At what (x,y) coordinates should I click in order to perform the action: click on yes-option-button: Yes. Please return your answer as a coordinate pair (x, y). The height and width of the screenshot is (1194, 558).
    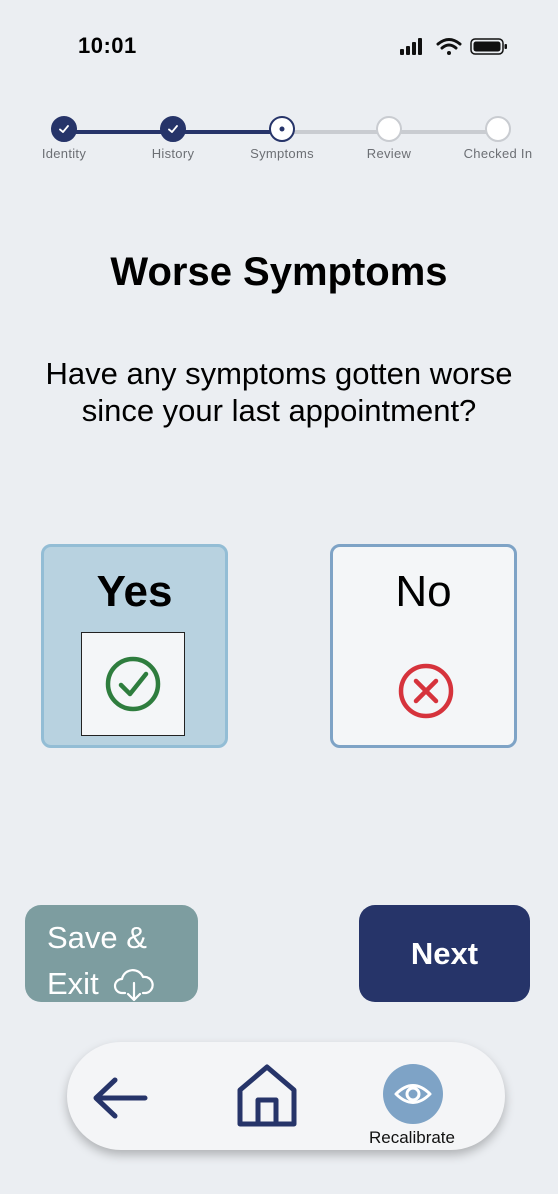
    Looking at the image, I should click on (134, 646).